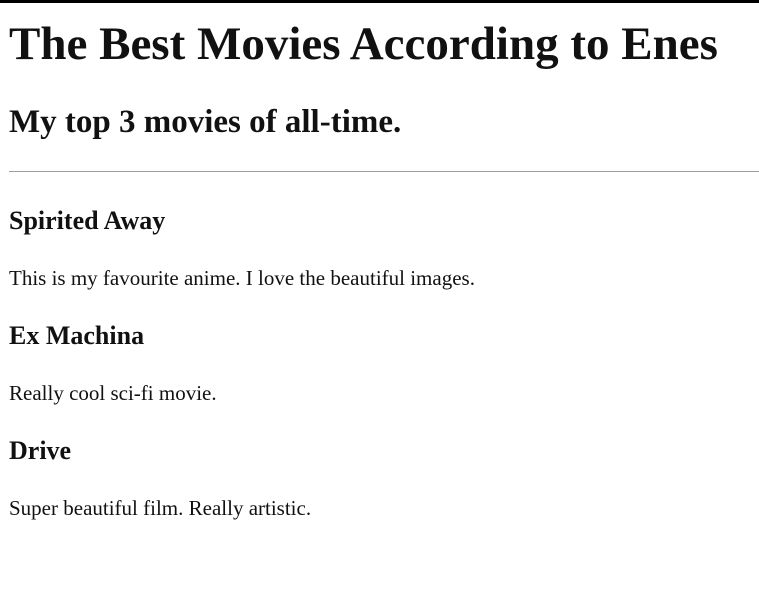 Image resolution: width=759 pixels, height=594 pixels. I want to click on movie-title-drive: Drive, so click(40, 450).